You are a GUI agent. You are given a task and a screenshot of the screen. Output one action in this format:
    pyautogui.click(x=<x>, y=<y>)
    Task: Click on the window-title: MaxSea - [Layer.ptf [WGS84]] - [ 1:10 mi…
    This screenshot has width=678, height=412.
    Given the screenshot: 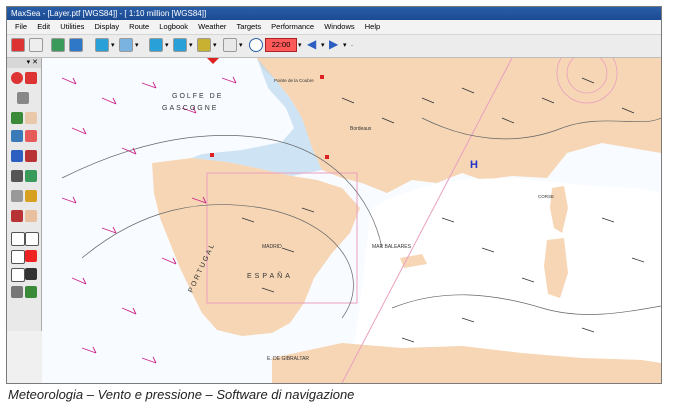 What is the action you would take?
    pyautogui.click(x=334, y=13)
    